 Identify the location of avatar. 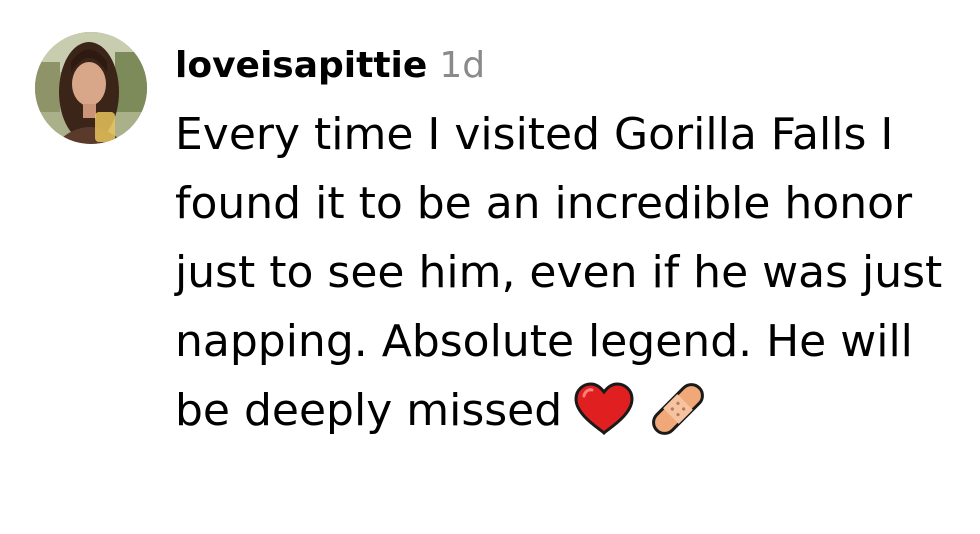
(91, 88).